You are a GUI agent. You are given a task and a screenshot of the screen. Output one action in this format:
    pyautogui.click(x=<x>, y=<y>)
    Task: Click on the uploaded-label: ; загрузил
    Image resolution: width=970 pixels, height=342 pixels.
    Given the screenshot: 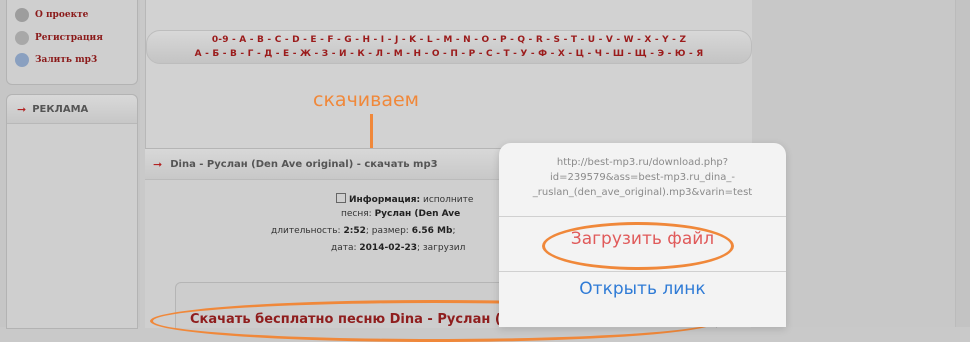 What is the action you would take?
    pyautogui.click(x=441, y=248)
    